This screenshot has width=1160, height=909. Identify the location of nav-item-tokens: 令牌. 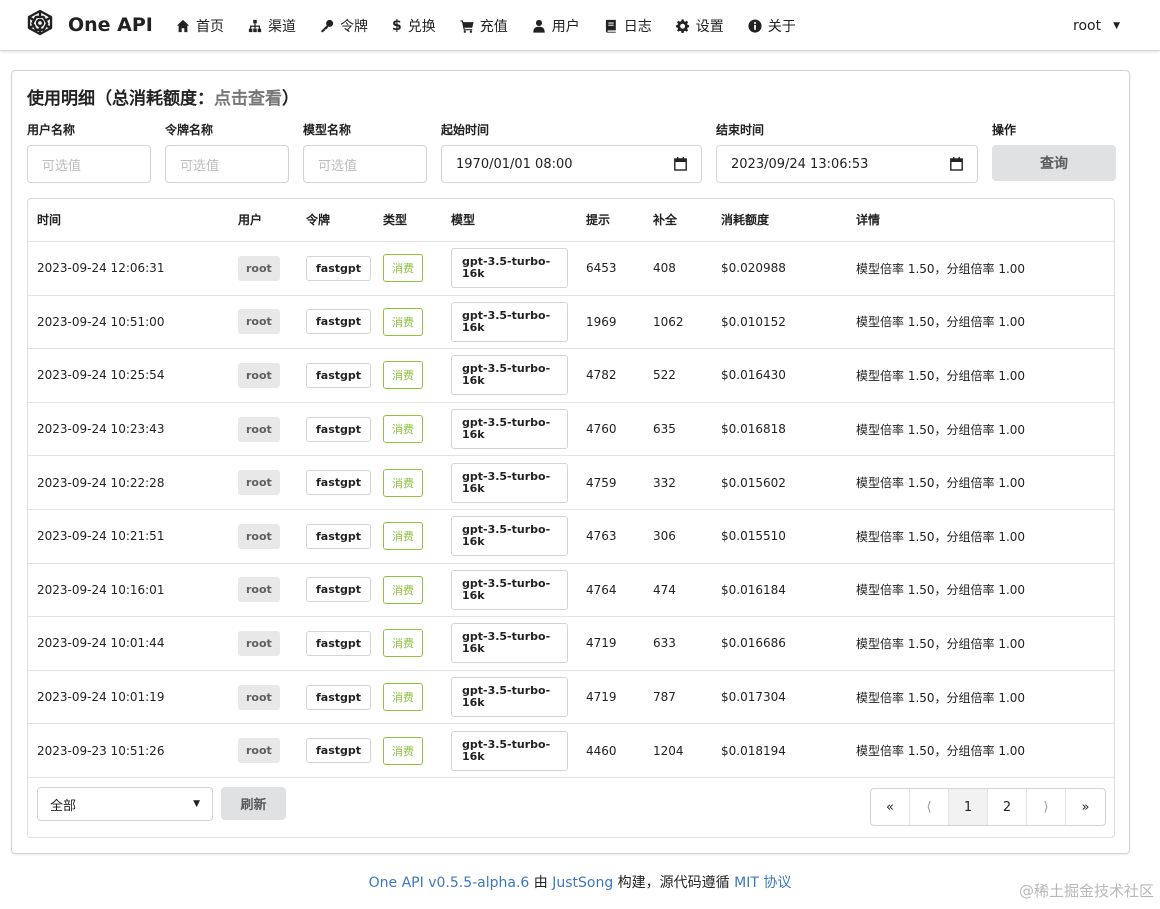
(344, 25).